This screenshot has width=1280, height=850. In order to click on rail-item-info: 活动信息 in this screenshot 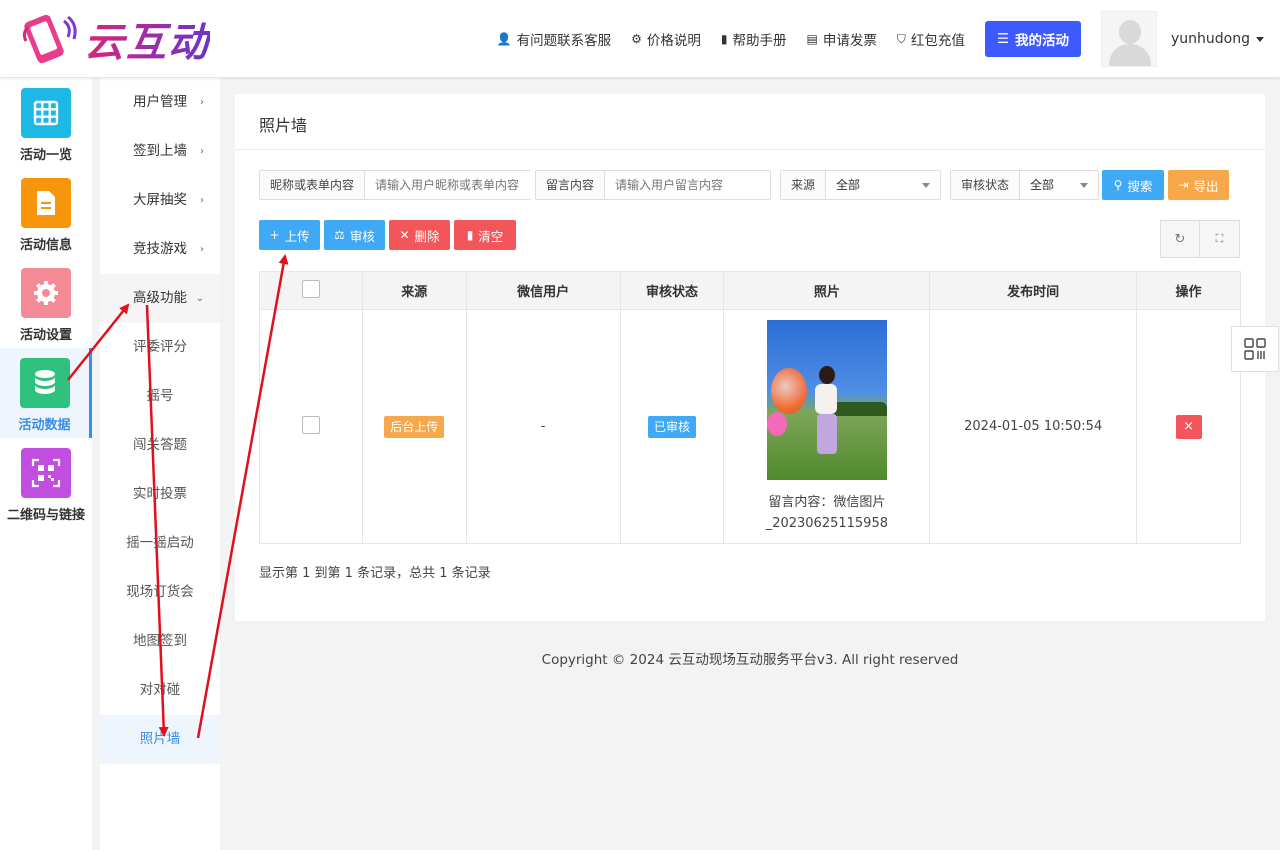, I will do `click(46, 213)`.